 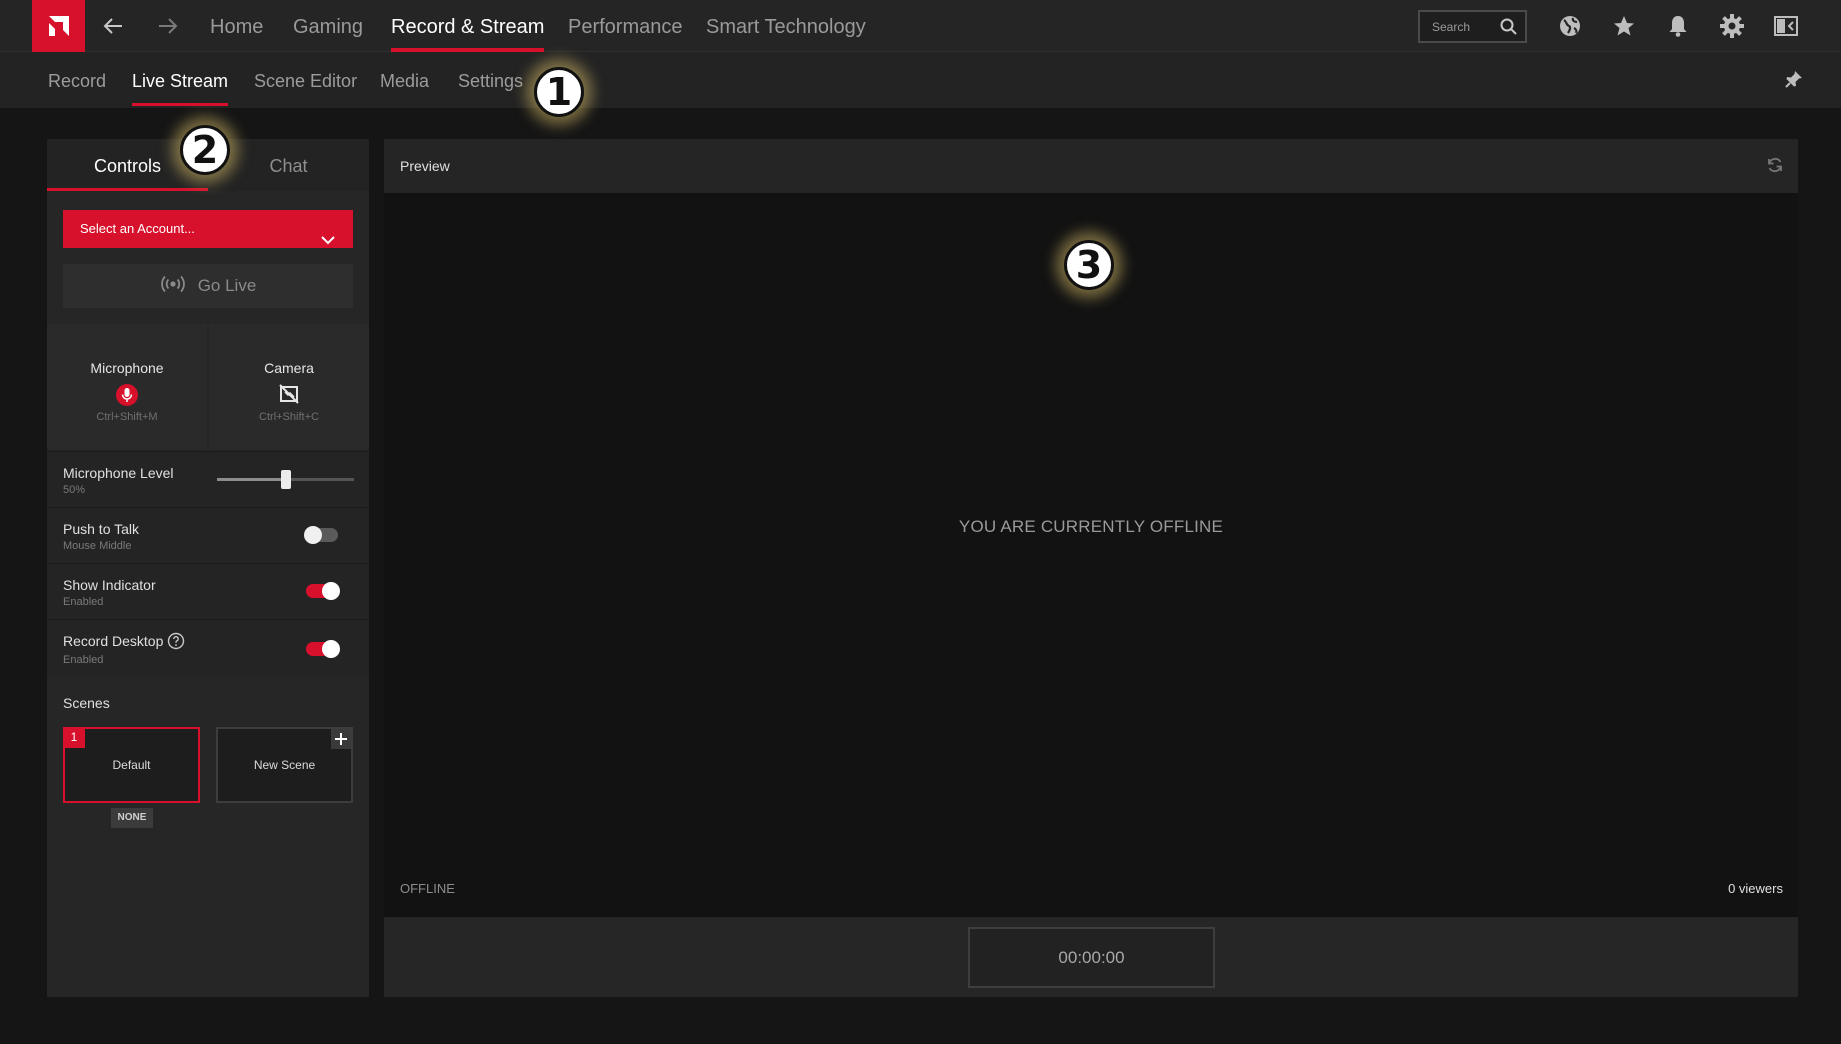 I want to click on forward-arrow-icon, so click(x=168, y=26).